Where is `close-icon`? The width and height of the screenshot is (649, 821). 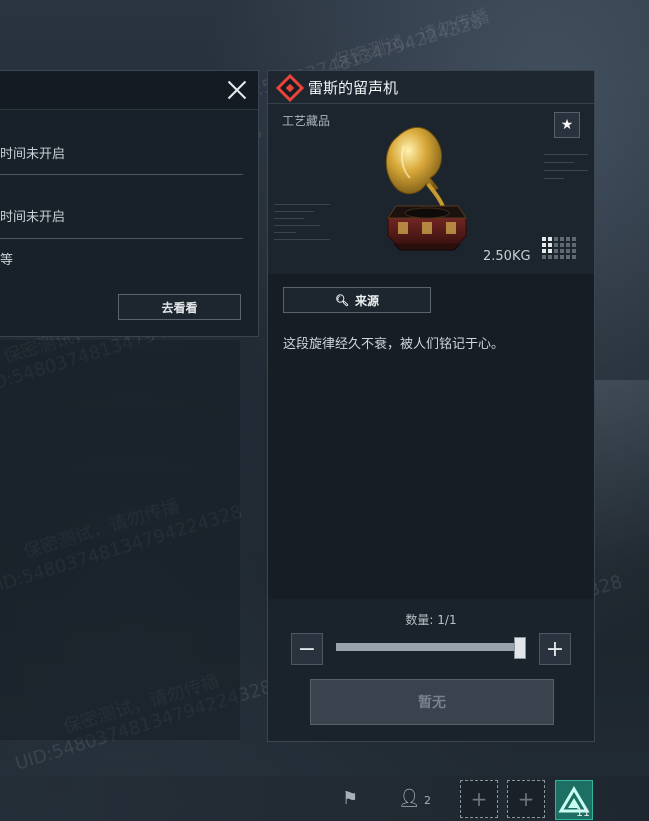 close-icon is located at coordinates (237, 90).